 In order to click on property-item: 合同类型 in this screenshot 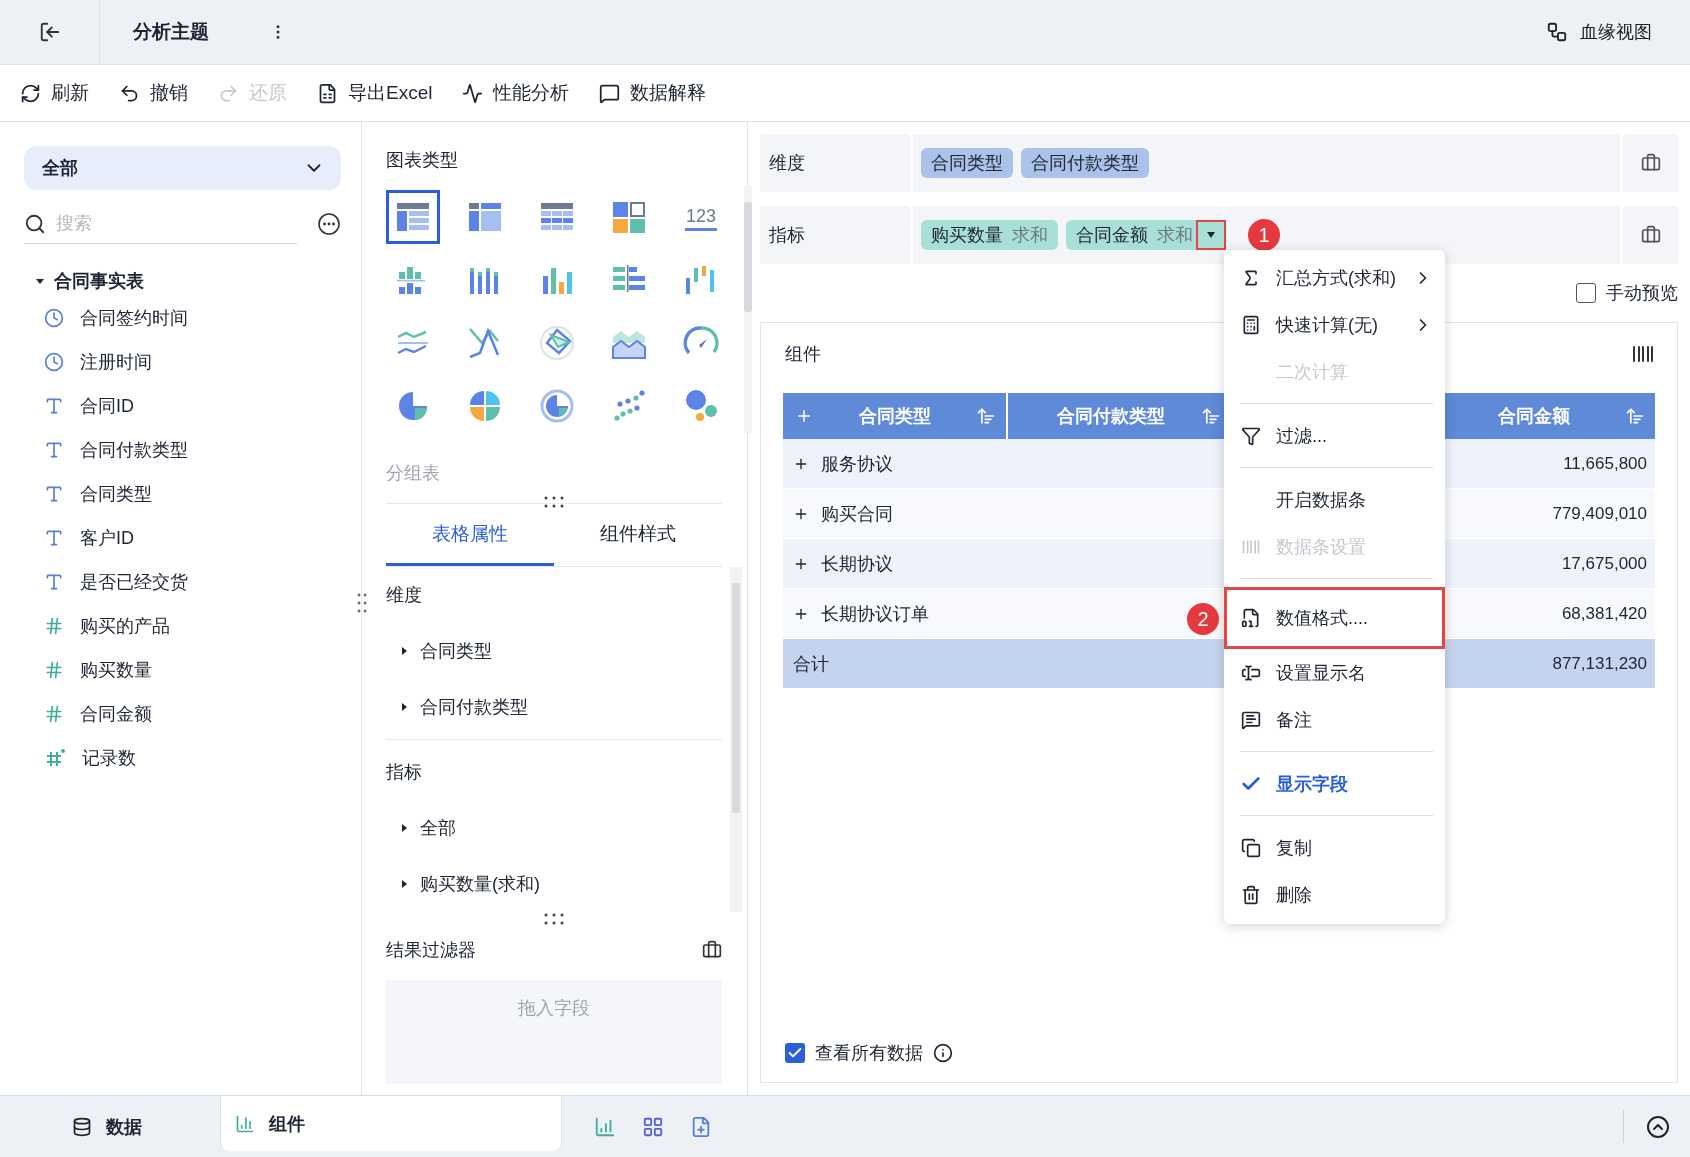, I will do `click(554, 651)`.